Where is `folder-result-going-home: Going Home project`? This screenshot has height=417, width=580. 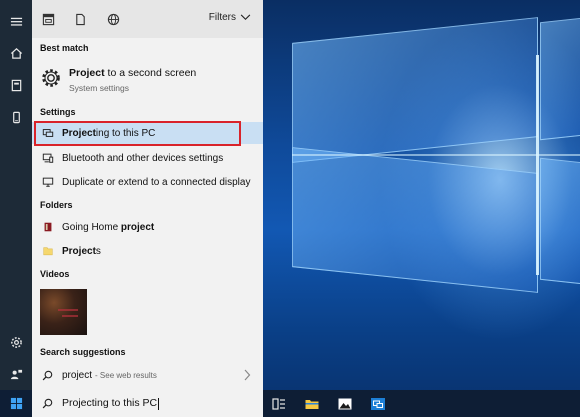 folder-result-going-home: Going Home project is located at coordinates (147, 227).